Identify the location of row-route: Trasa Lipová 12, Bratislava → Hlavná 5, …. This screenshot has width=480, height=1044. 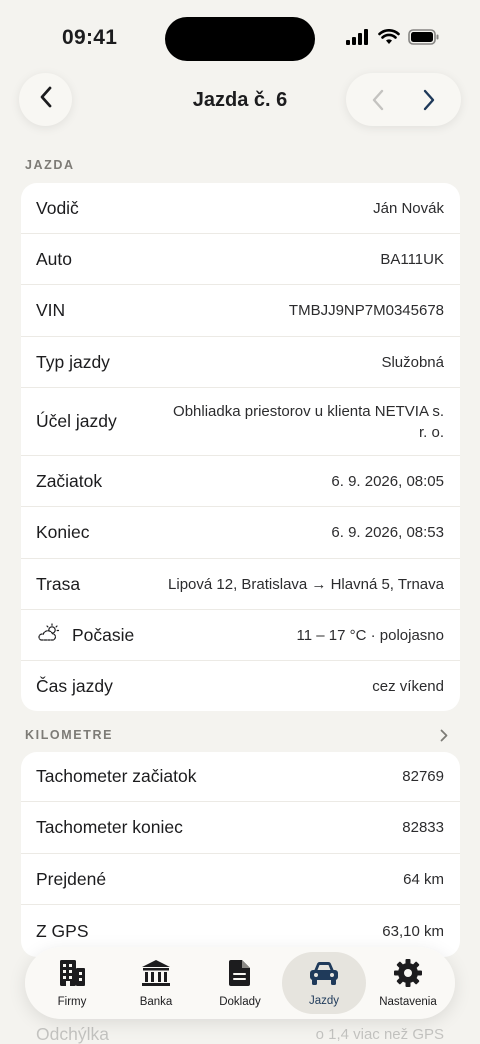
(240, 584).